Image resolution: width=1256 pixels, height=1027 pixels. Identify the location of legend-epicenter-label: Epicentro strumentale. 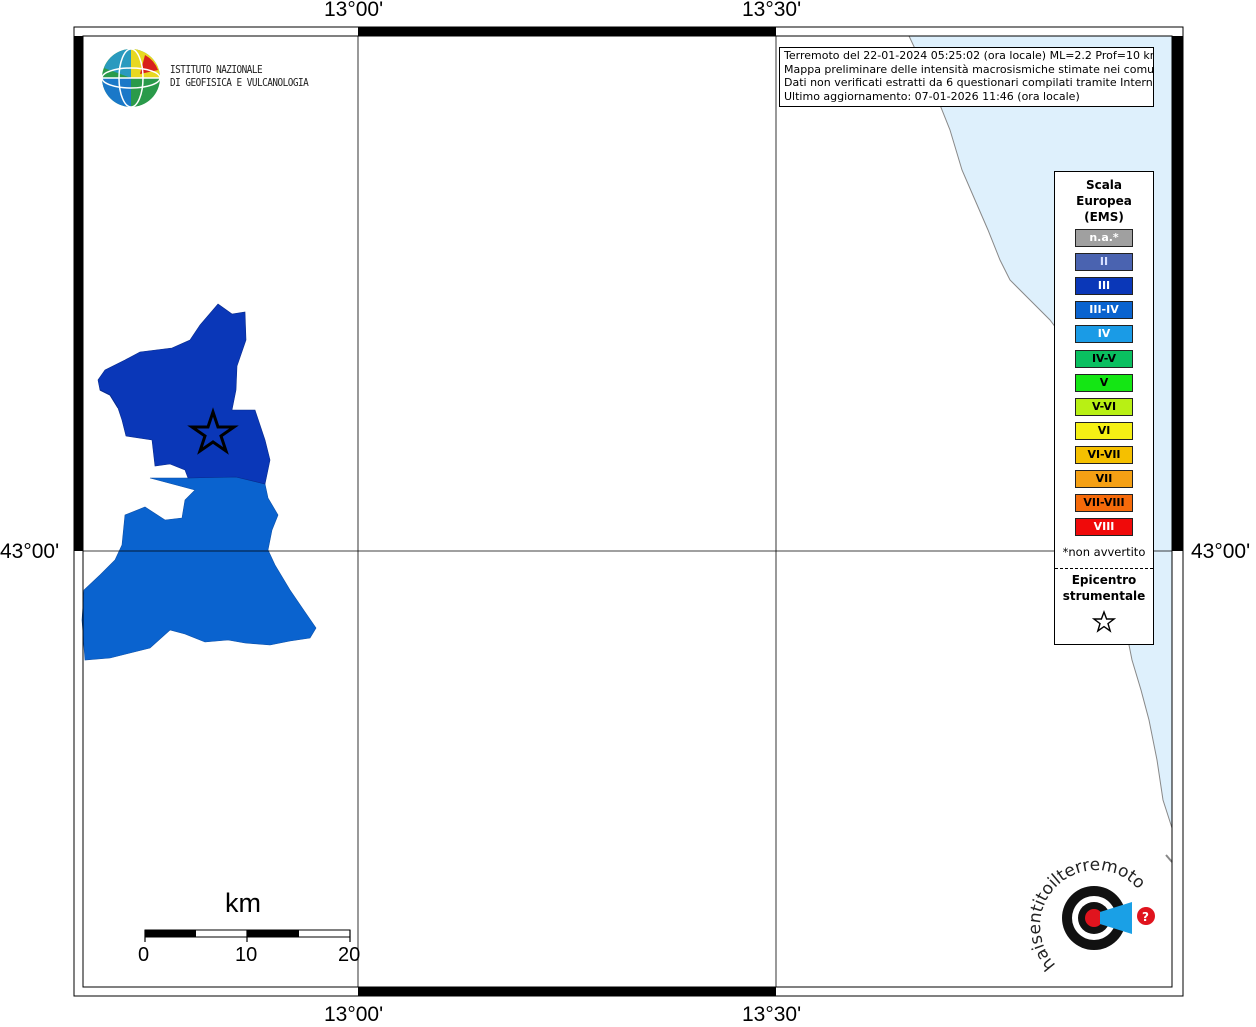
(1104, 588).